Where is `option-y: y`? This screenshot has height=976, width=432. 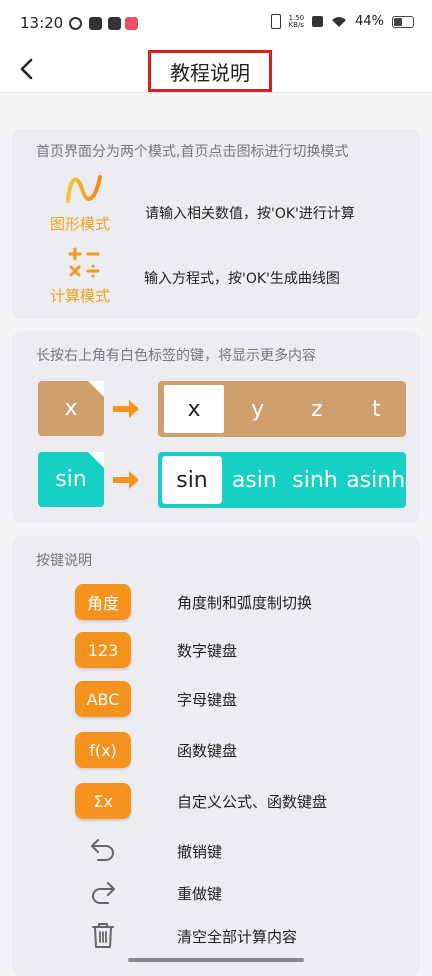 option-y: y is located at coordinates (257, 409).